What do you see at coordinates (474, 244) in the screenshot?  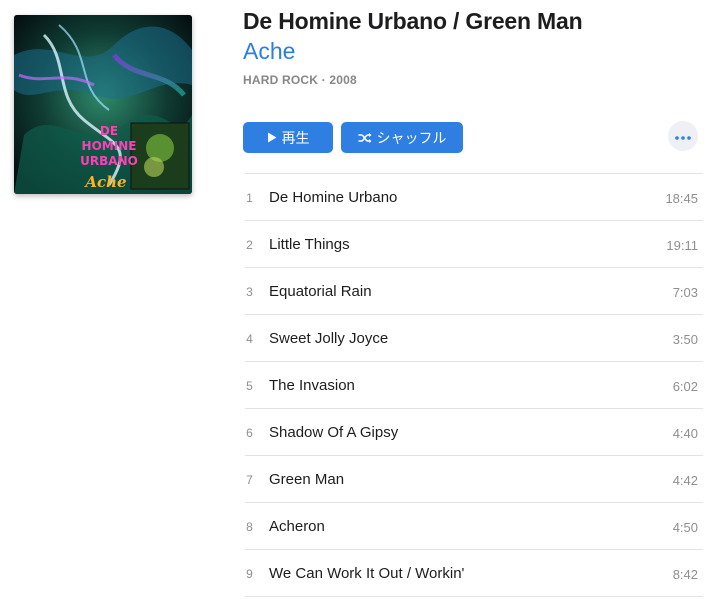 I see `track-row: 2 Little Things 19:11` at bounding box center [474, 244].